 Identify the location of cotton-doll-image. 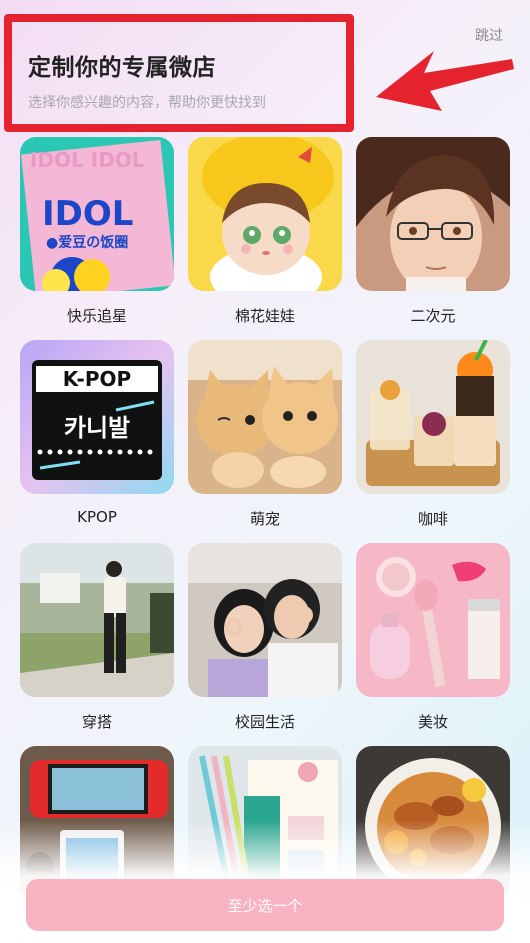
(265, 214).